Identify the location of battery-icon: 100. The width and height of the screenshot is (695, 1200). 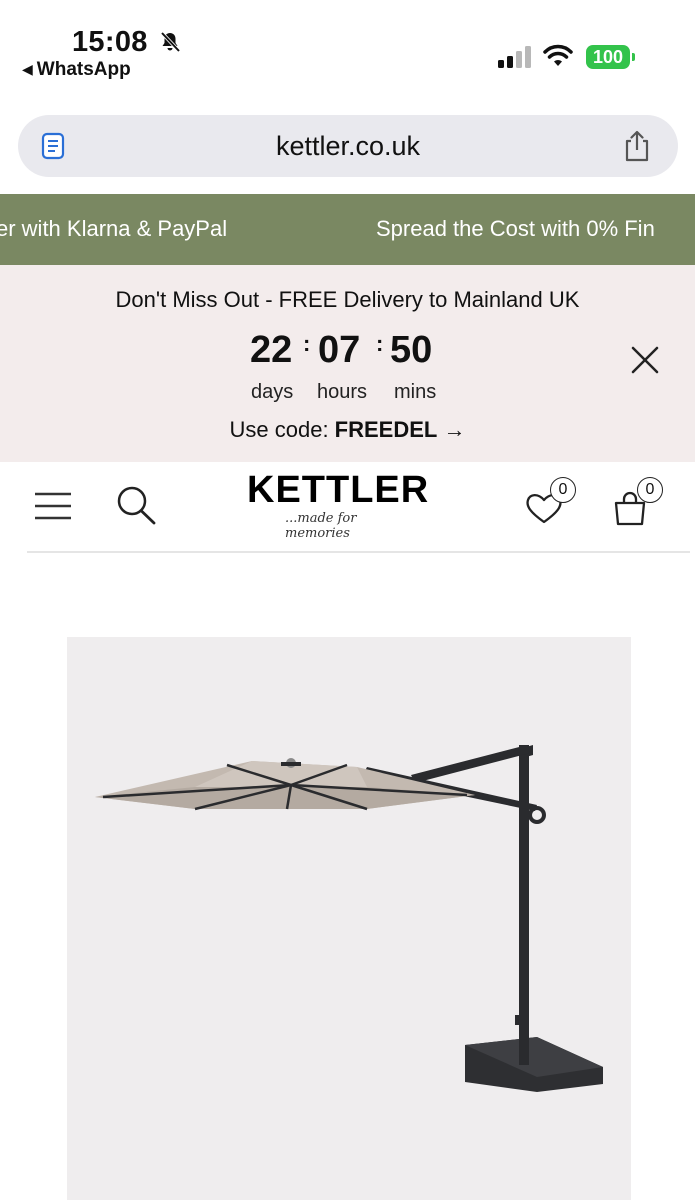
(608, 57).